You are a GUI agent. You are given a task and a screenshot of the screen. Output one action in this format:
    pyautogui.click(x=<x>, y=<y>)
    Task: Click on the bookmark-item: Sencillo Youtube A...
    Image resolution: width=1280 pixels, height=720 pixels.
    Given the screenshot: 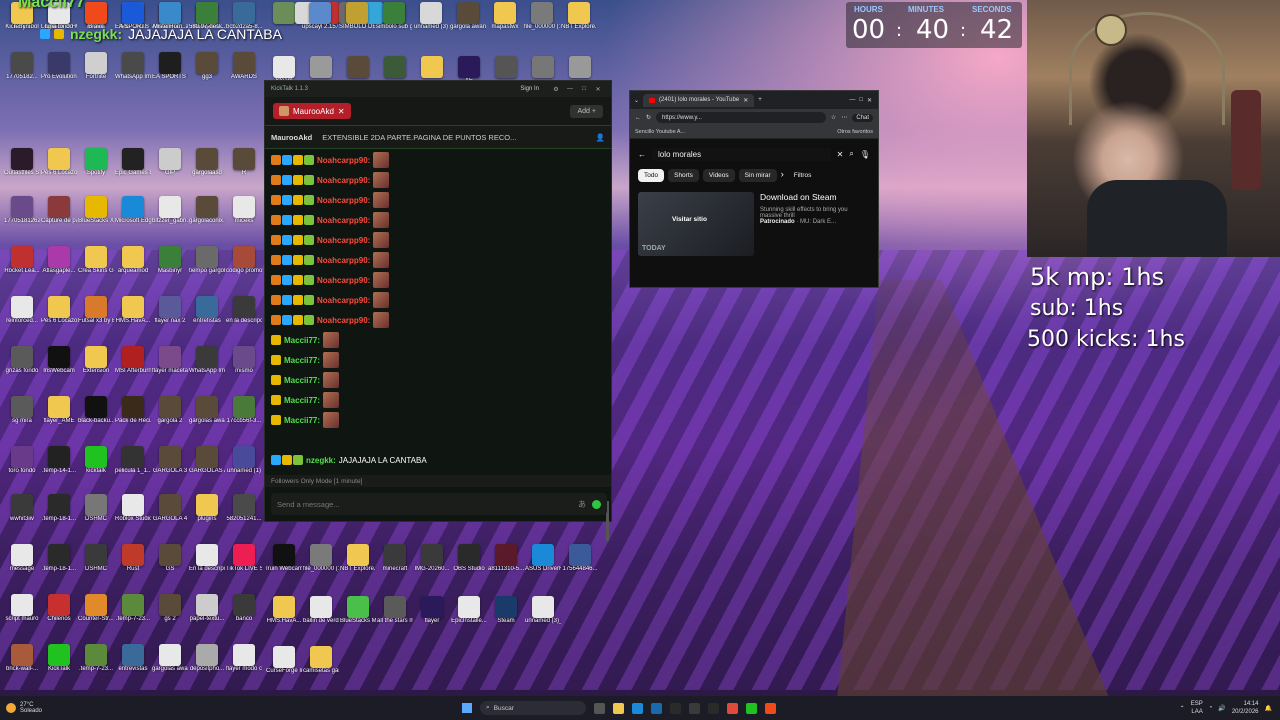 What is the action you would take?
    pyautogui.click(x=660, y=132)
    